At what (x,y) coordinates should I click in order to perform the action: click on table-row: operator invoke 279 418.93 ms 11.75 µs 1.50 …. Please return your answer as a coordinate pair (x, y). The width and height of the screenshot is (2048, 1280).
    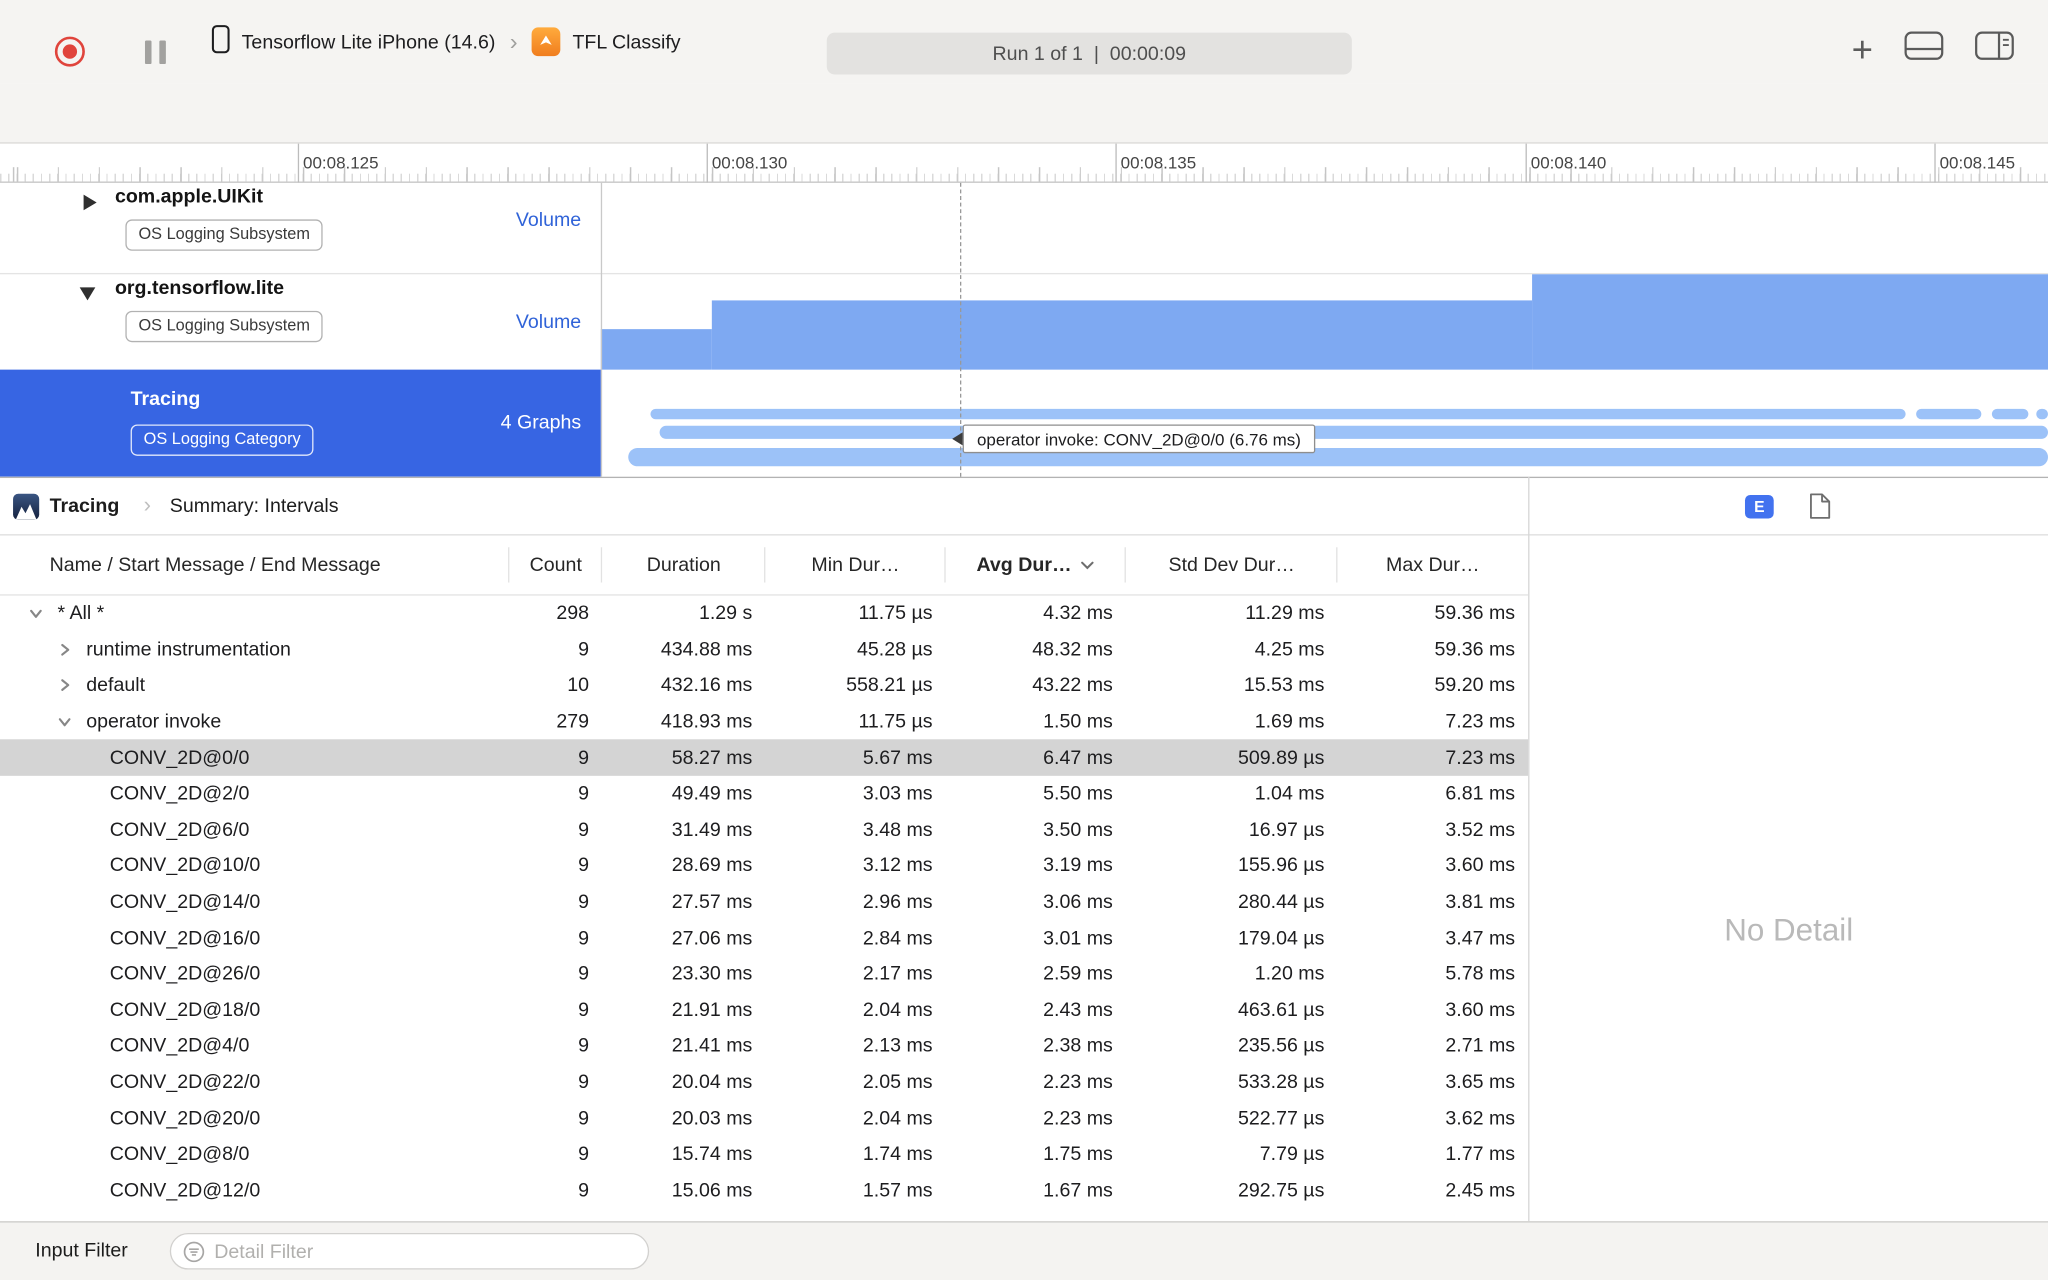
    Looking at the image, I should click on (764, 722).